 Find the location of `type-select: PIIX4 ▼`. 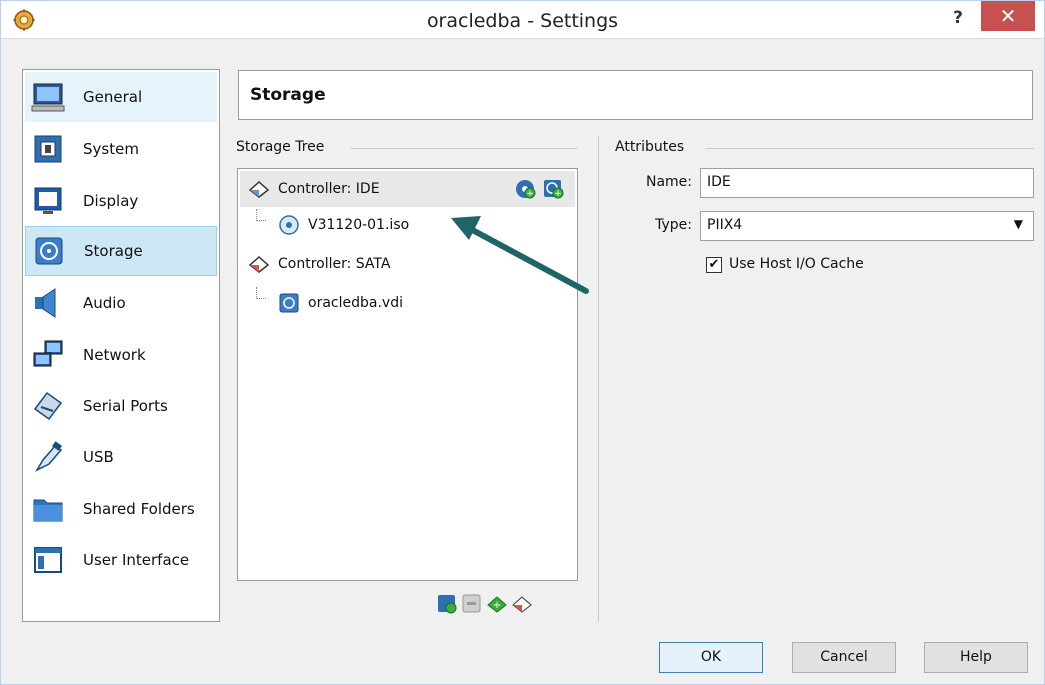

type-select: PIIX4 ▼ is located at coordinates (867, 226).